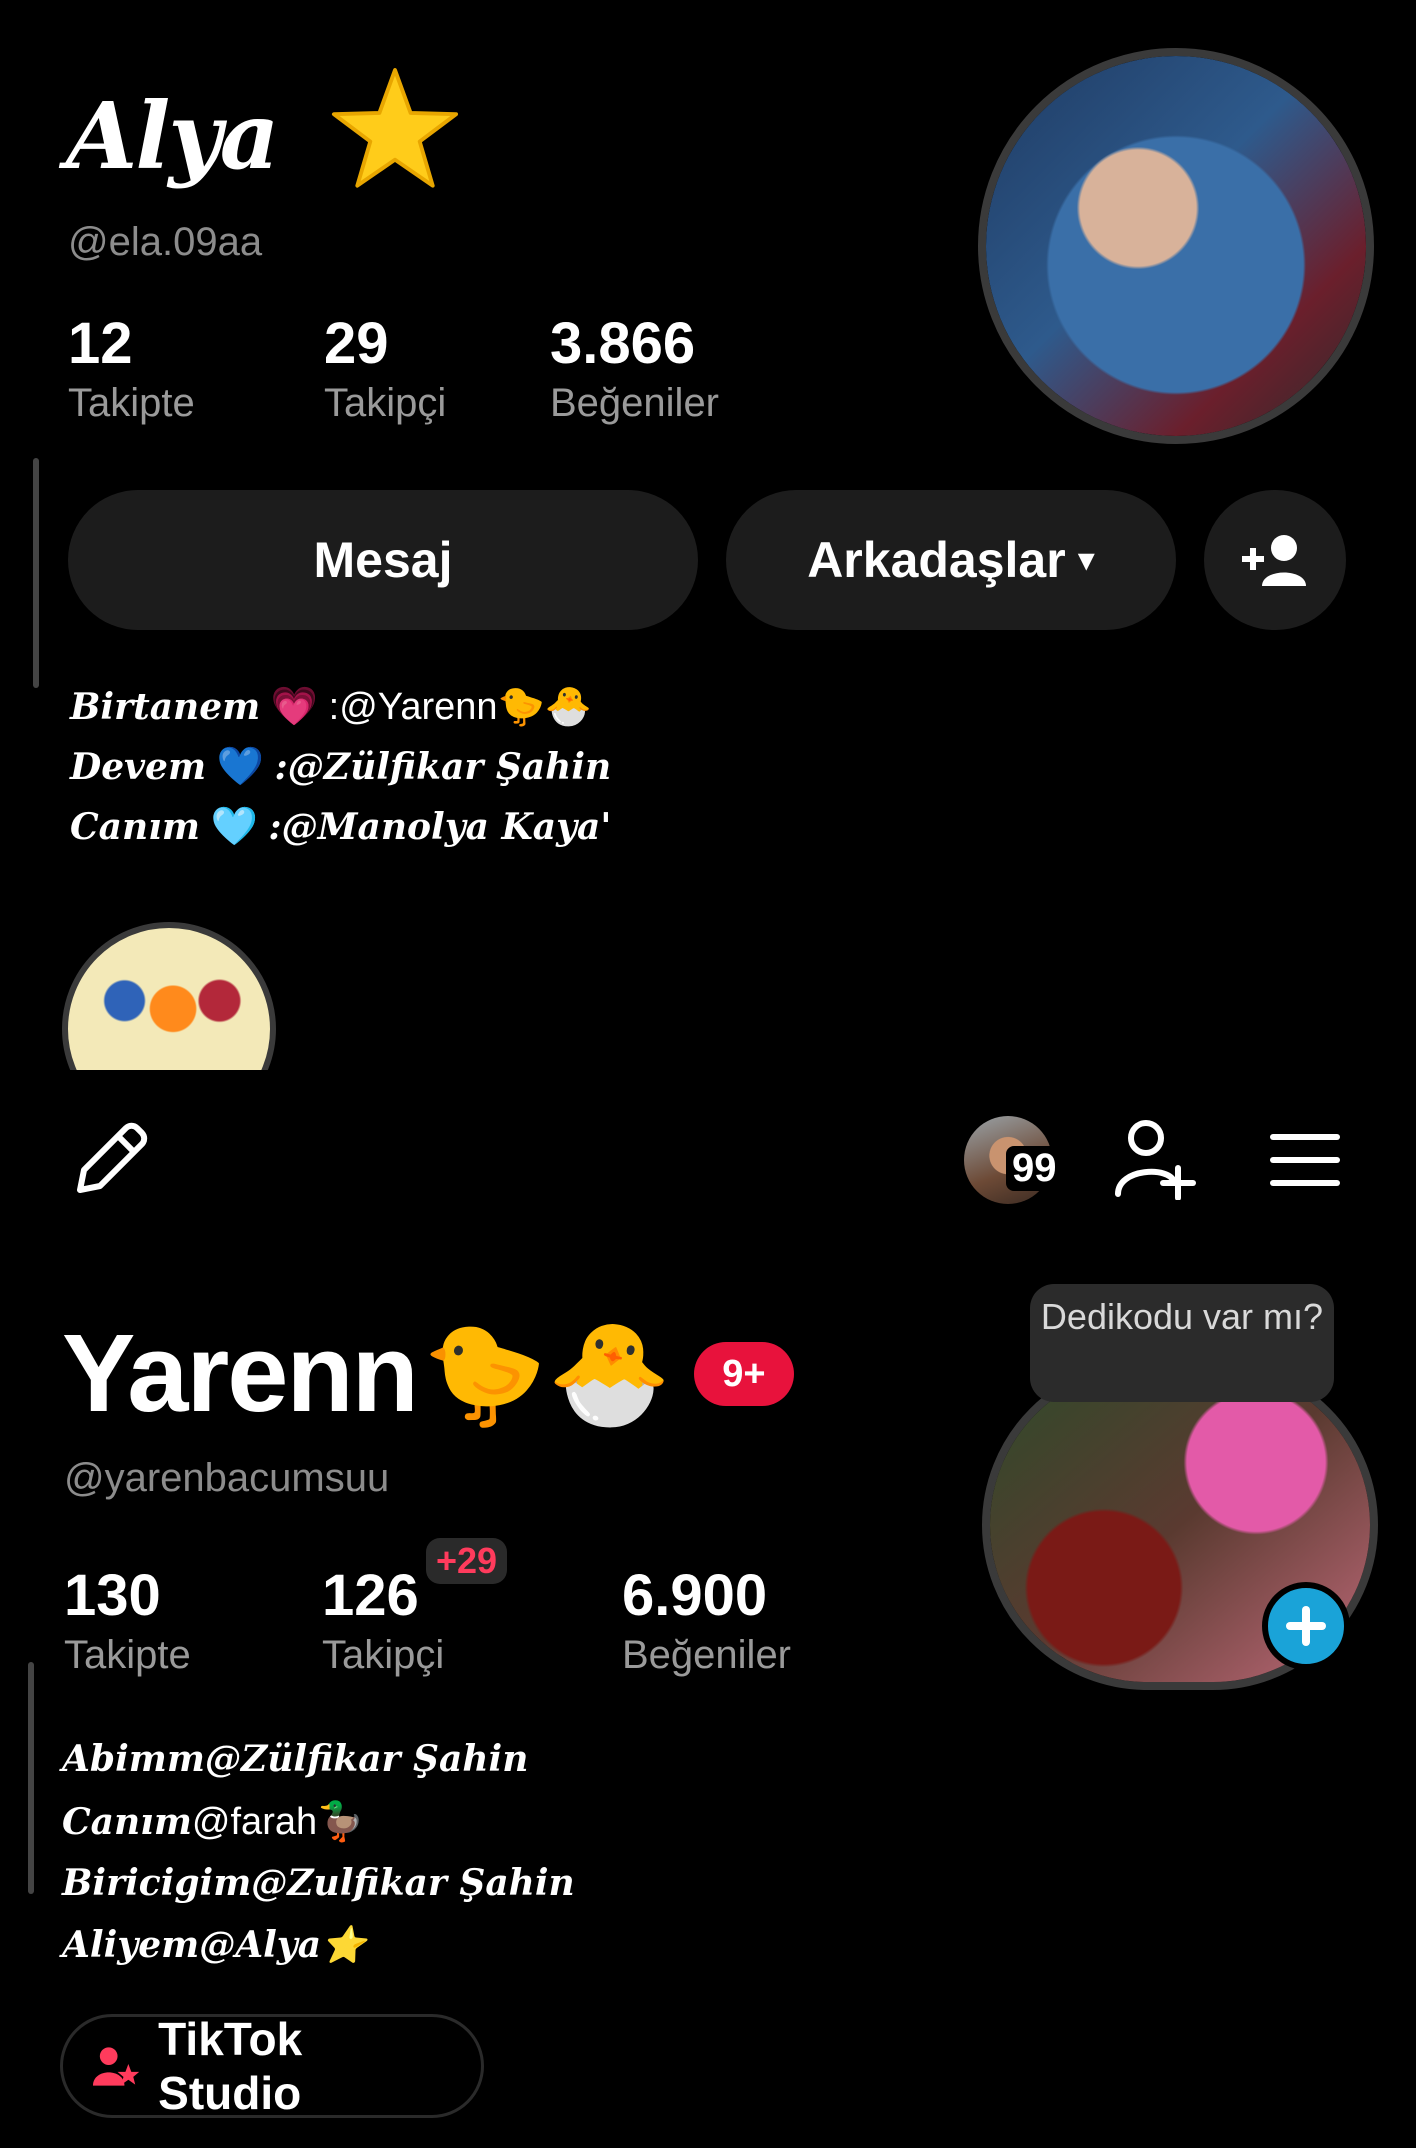  What do you see at coordinates (366, 1759) in the screenshot?
I see `bio-mention: @Zülfikar Şahin` at bounding box center [366, 1759].